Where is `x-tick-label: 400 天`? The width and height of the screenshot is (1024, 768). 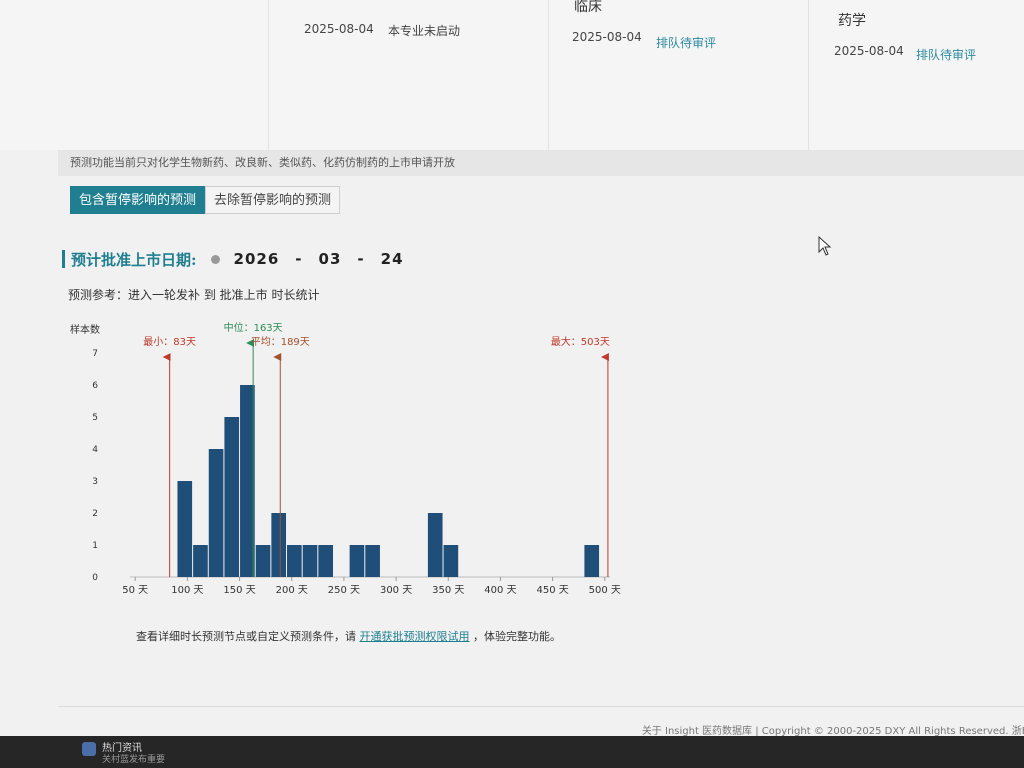
x-tick-label: 400 天 is located at coordinates (500, 590).